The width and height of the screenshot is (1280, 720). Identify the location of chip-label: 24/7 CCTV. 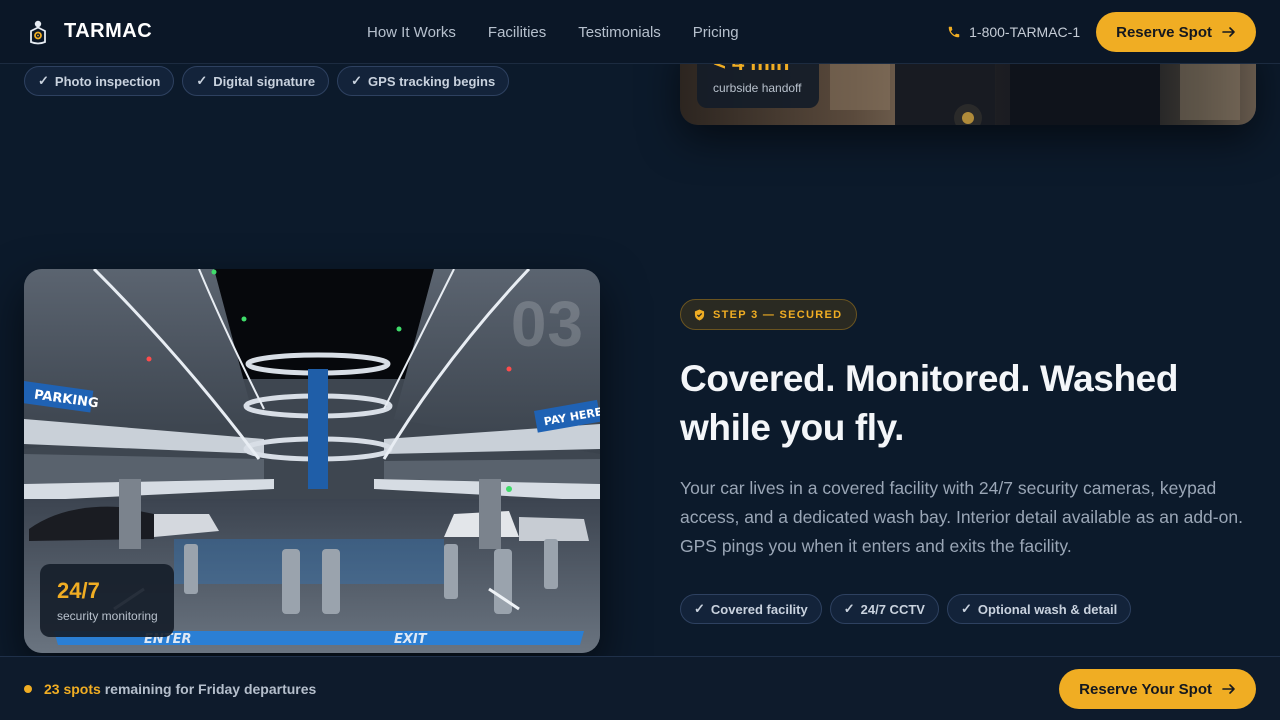
(892, 609).